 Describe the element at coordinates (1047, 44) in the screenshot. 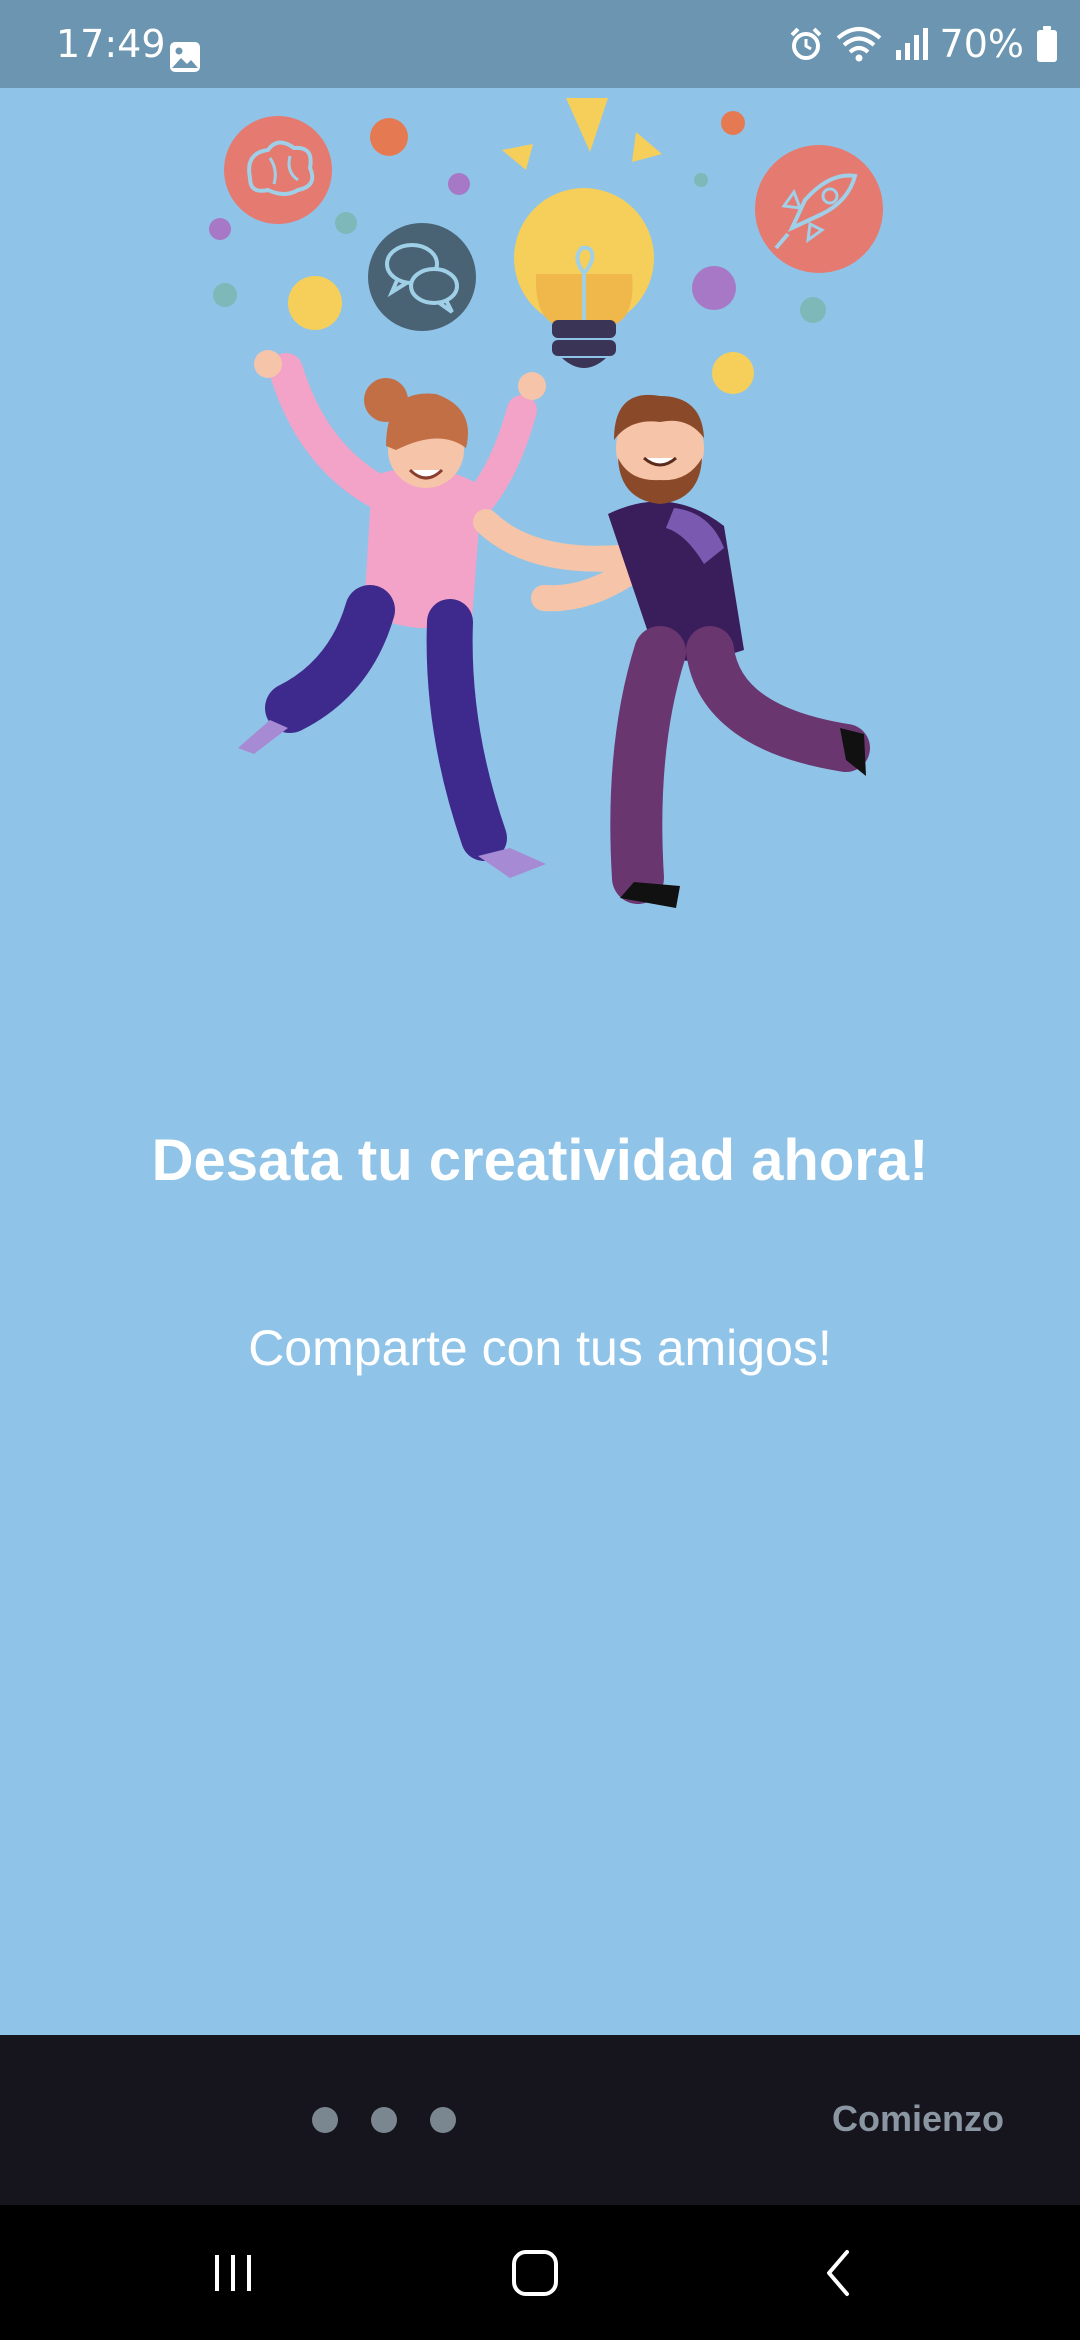

I see `battery-icon` at that location.